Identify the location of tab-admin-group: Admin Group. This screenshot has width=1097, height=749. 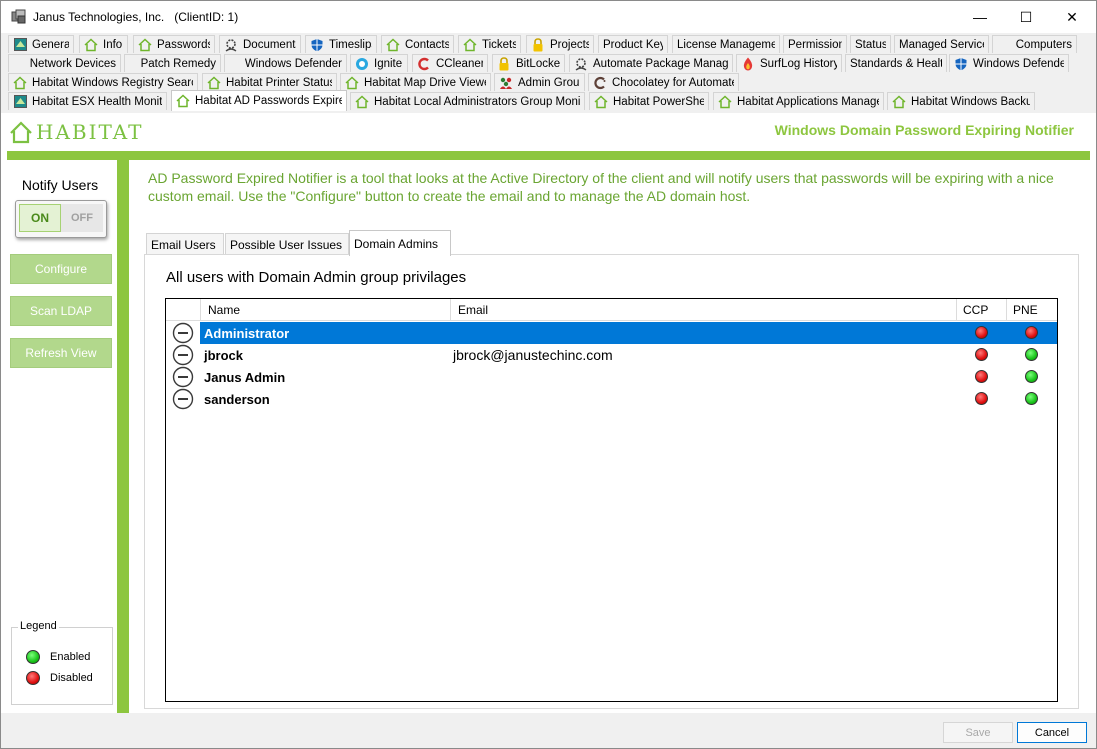
(539, 82).